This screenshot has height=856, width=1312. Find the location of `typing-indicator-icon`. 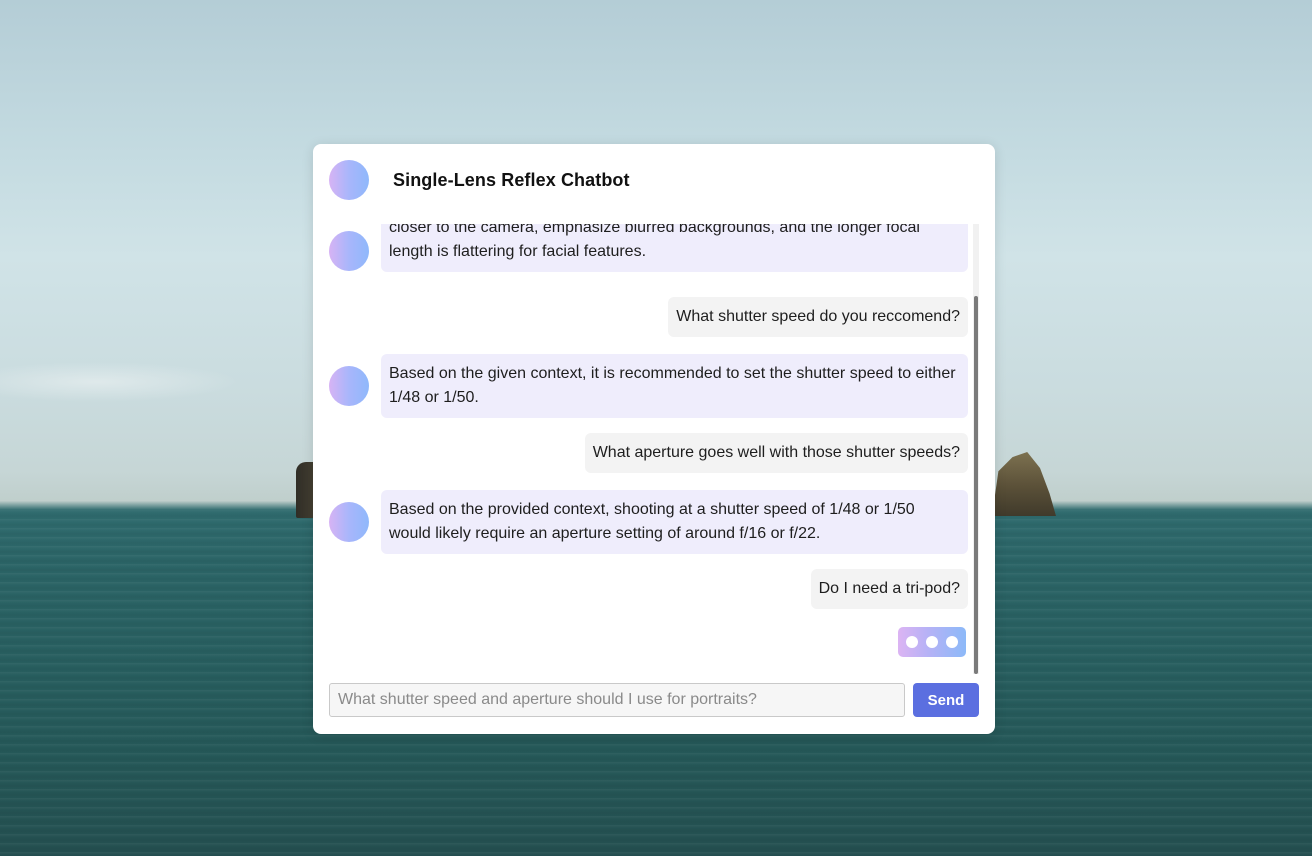

typing-indicator-icon is located at coordinates (932, 642).